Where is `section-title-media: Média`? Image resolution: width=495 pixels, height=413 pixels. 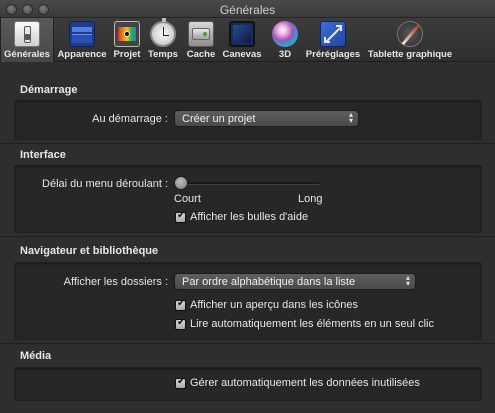 section-title-media: Média is located at coordinates (36, 356).